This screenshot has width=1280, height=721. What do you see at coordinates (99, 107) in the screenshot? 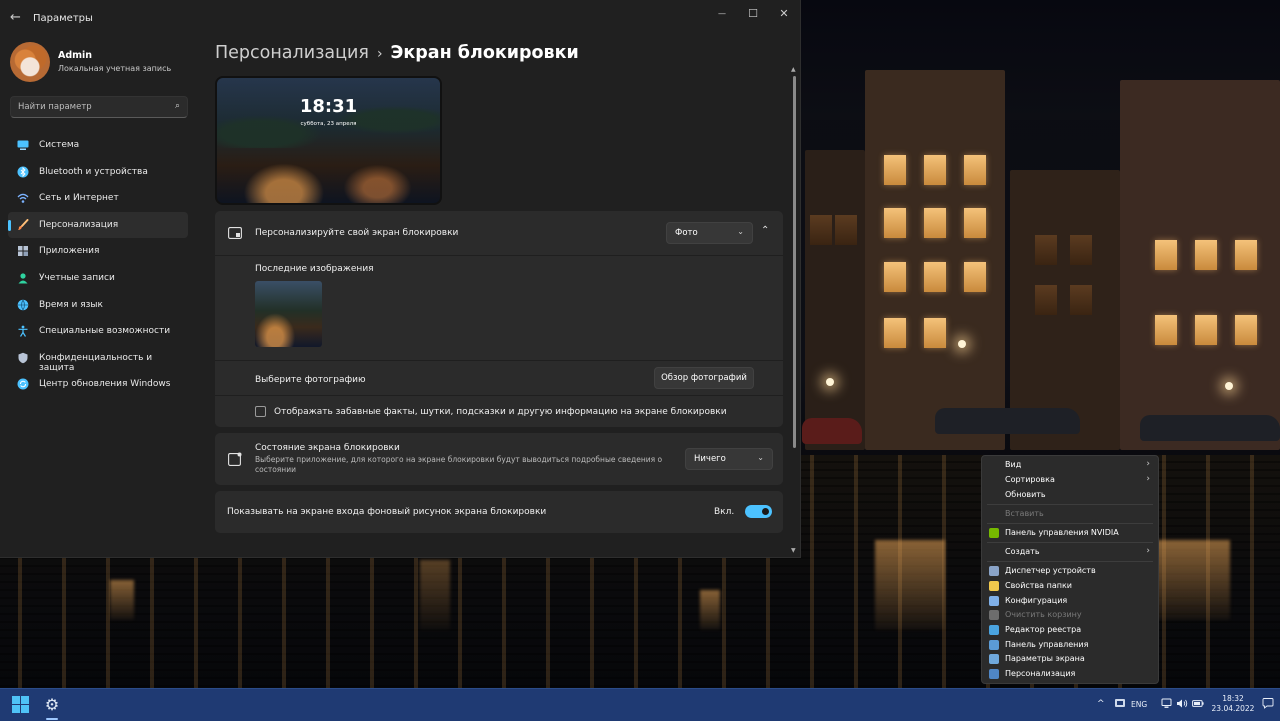
I see `search-input: Найти параметр ⌕` at bounding box center [99, 107].